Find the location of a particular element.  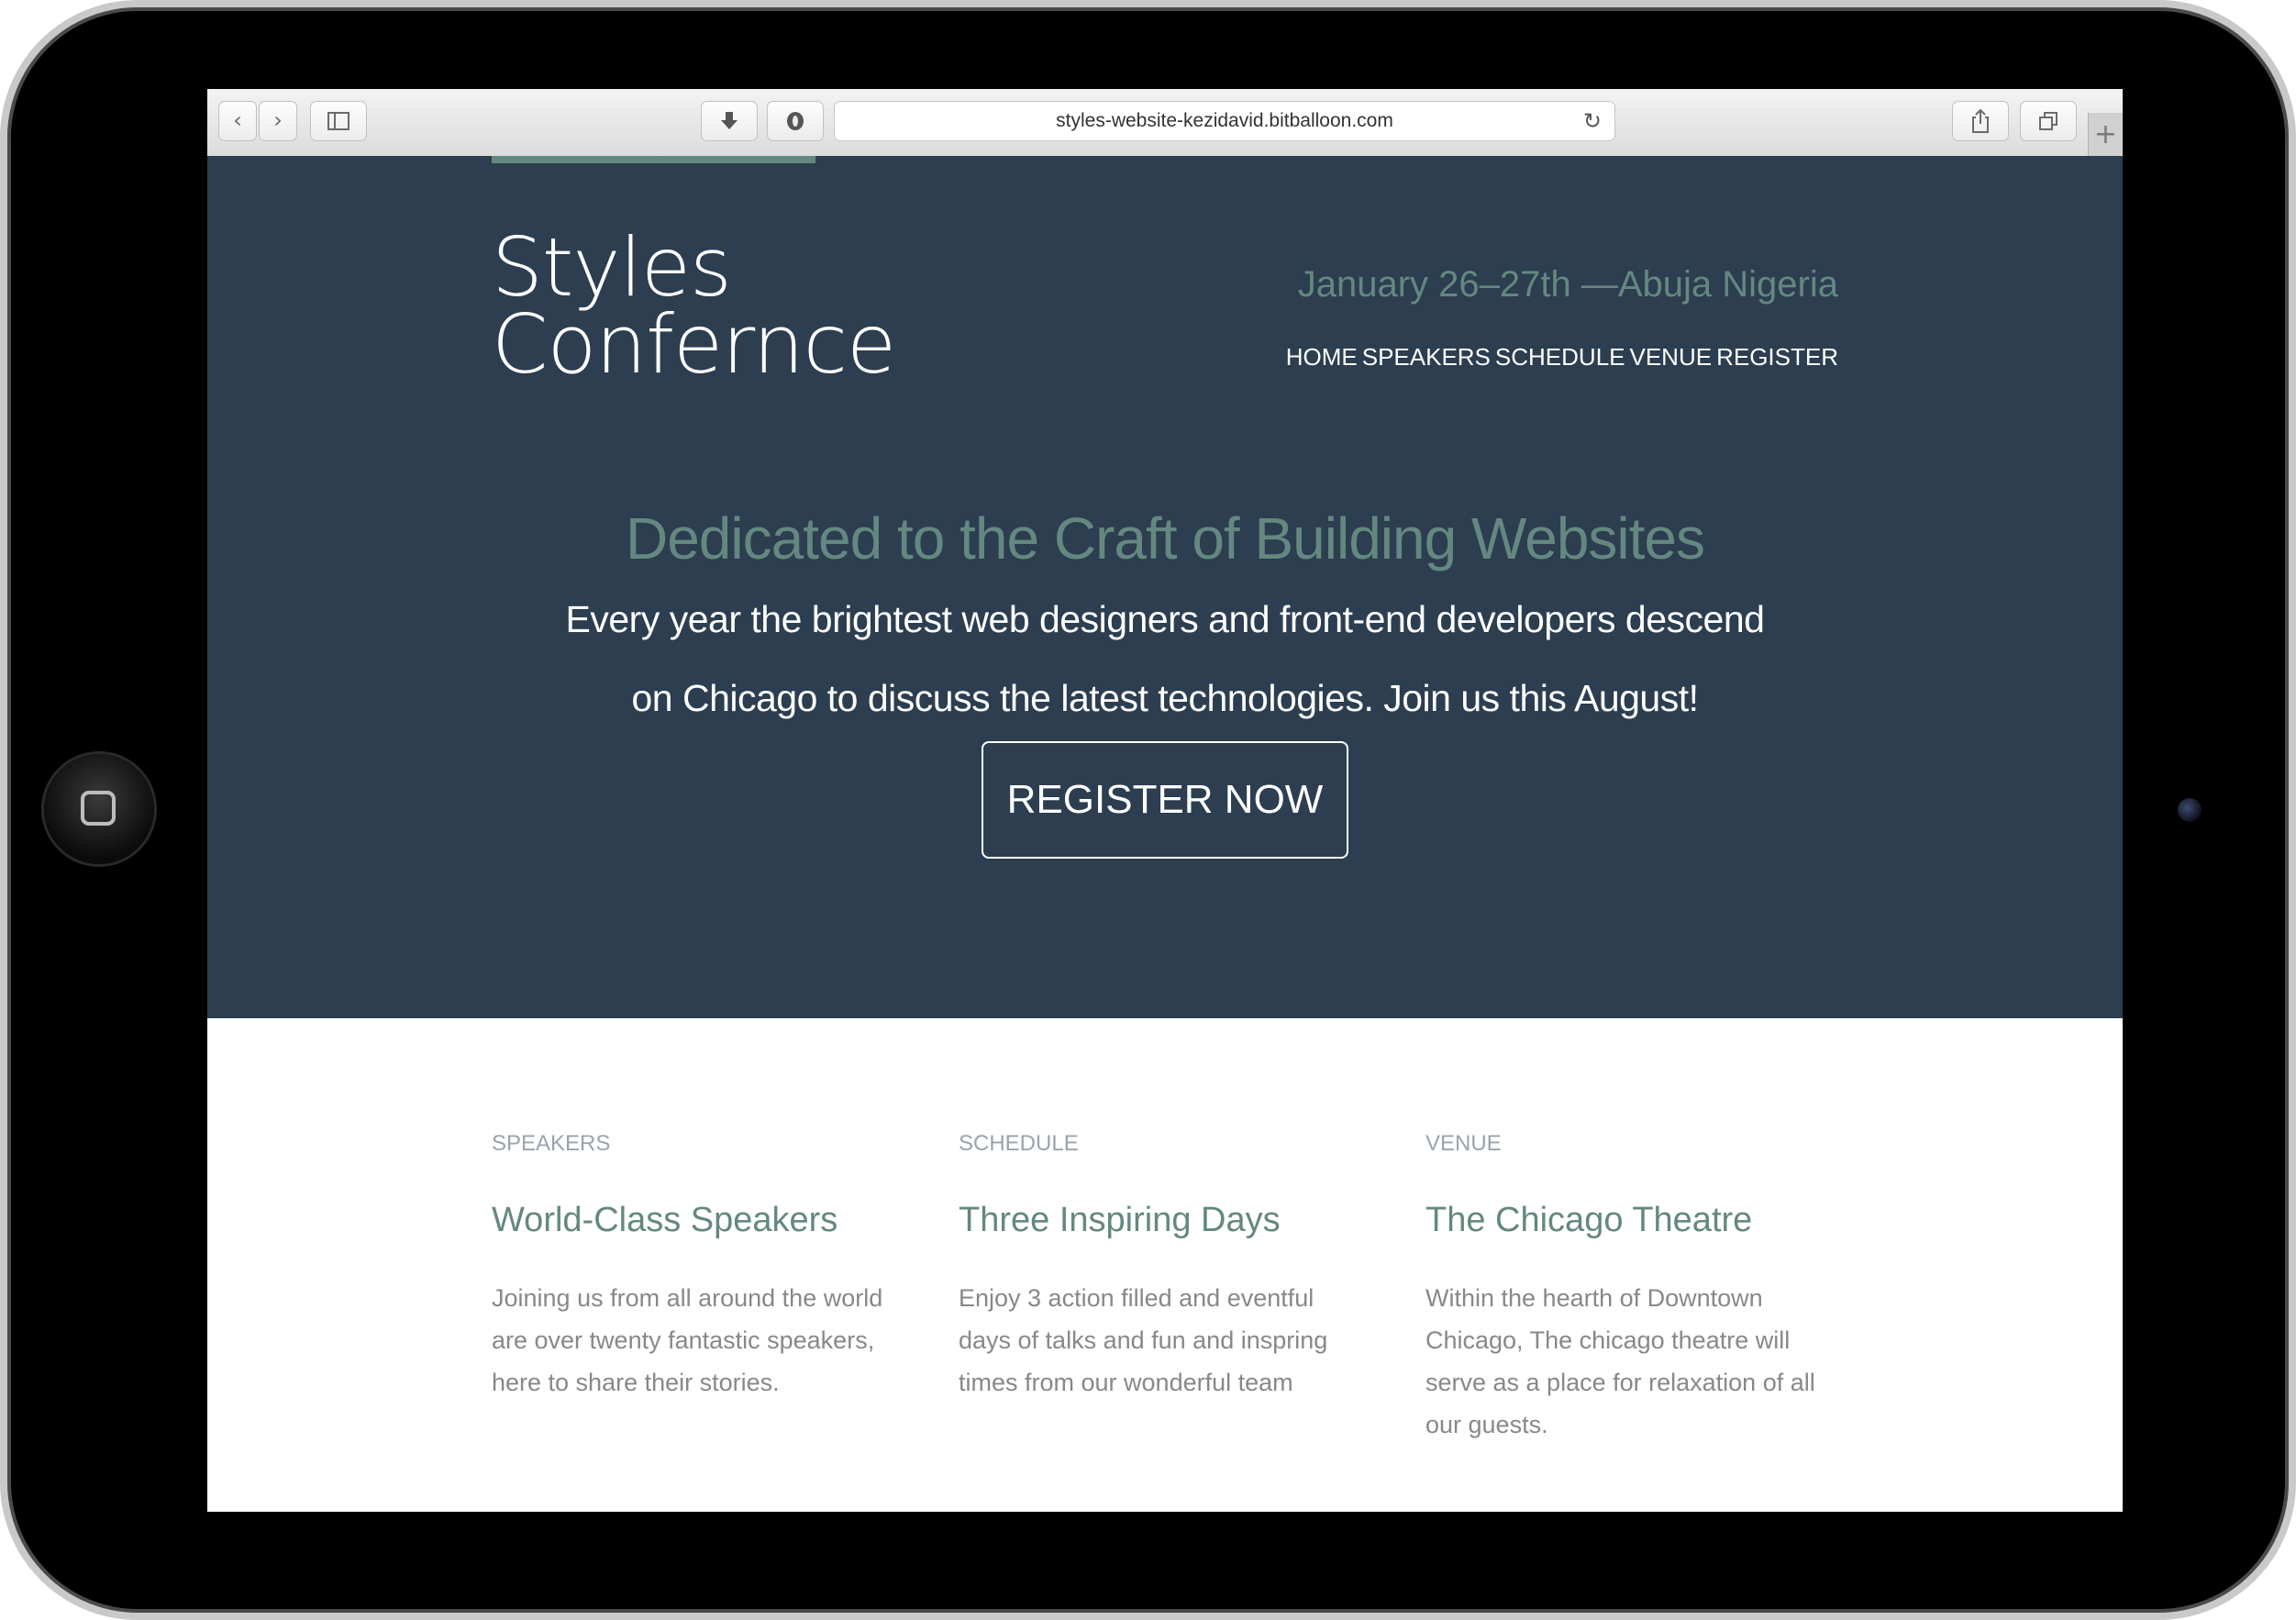

download-icon is located at coordinates (729, 121).